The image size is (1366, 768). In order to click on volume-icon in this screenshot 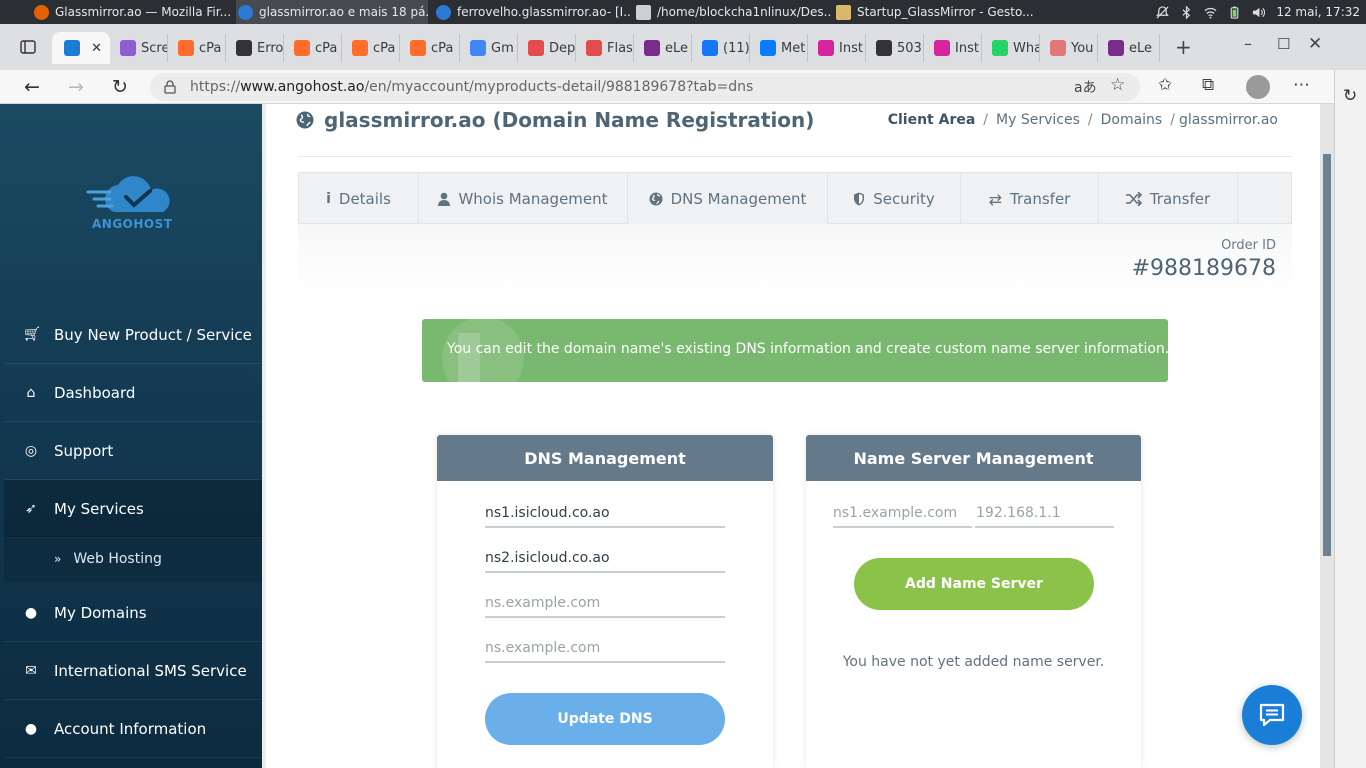, I will do `click(1259, 12)`.